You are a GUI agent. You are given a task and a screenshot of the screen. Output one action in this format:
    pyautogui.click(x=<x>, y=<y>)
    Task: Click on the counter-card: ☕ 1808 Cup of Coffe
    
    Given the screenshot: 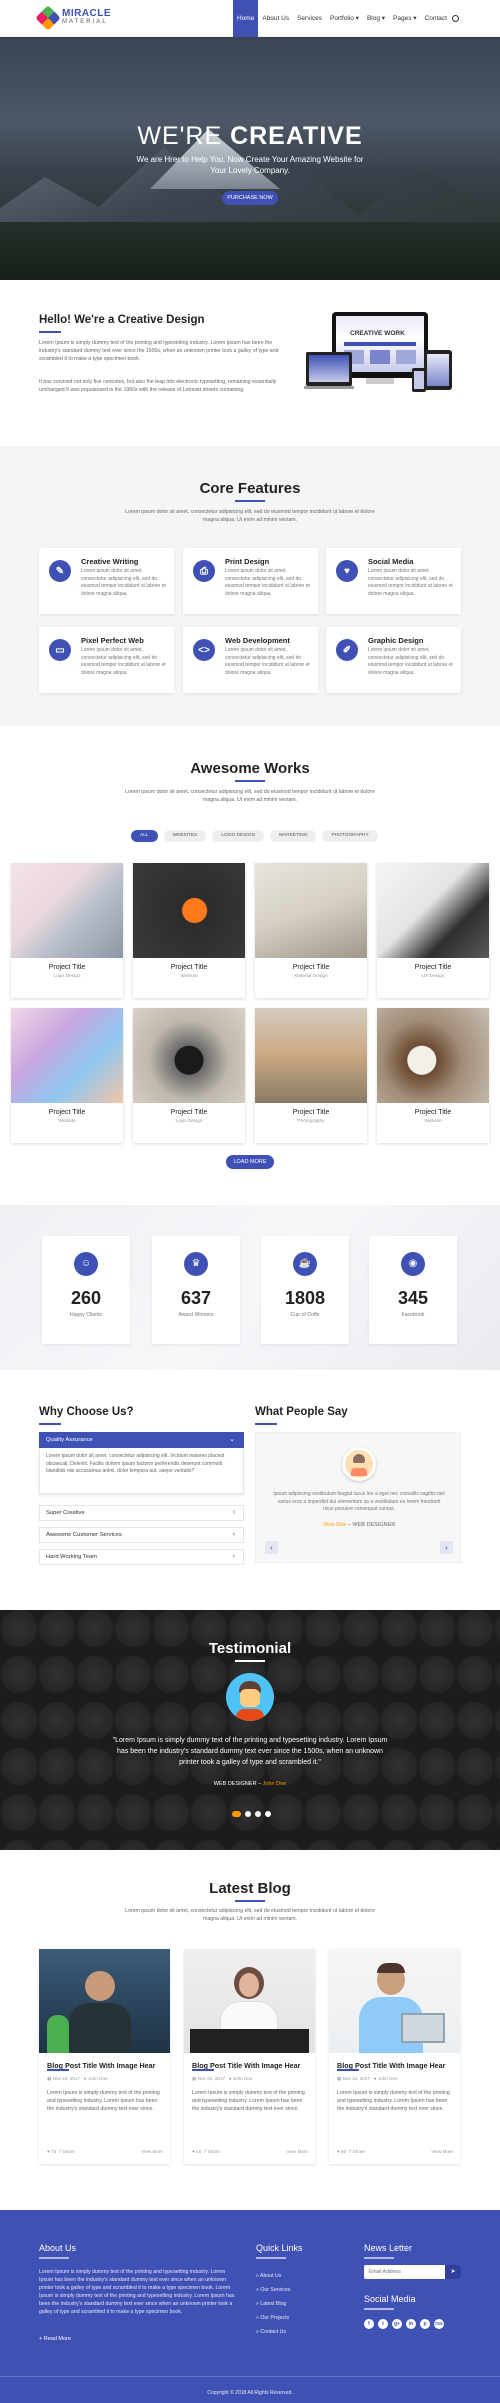 What is the action you would take?
    pyautogui.click(x=305, y=1290)
    